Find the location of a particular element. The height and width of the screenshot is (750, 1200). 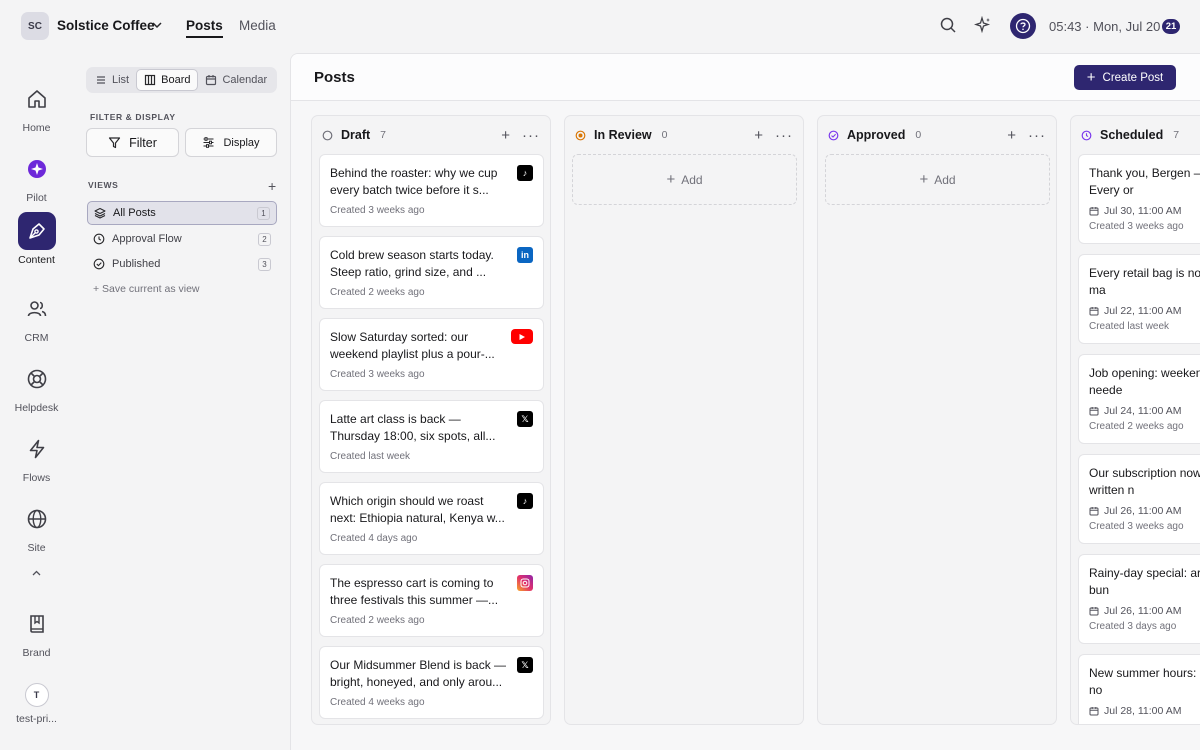

rail-label: Content is located at coordinates (36, 260).